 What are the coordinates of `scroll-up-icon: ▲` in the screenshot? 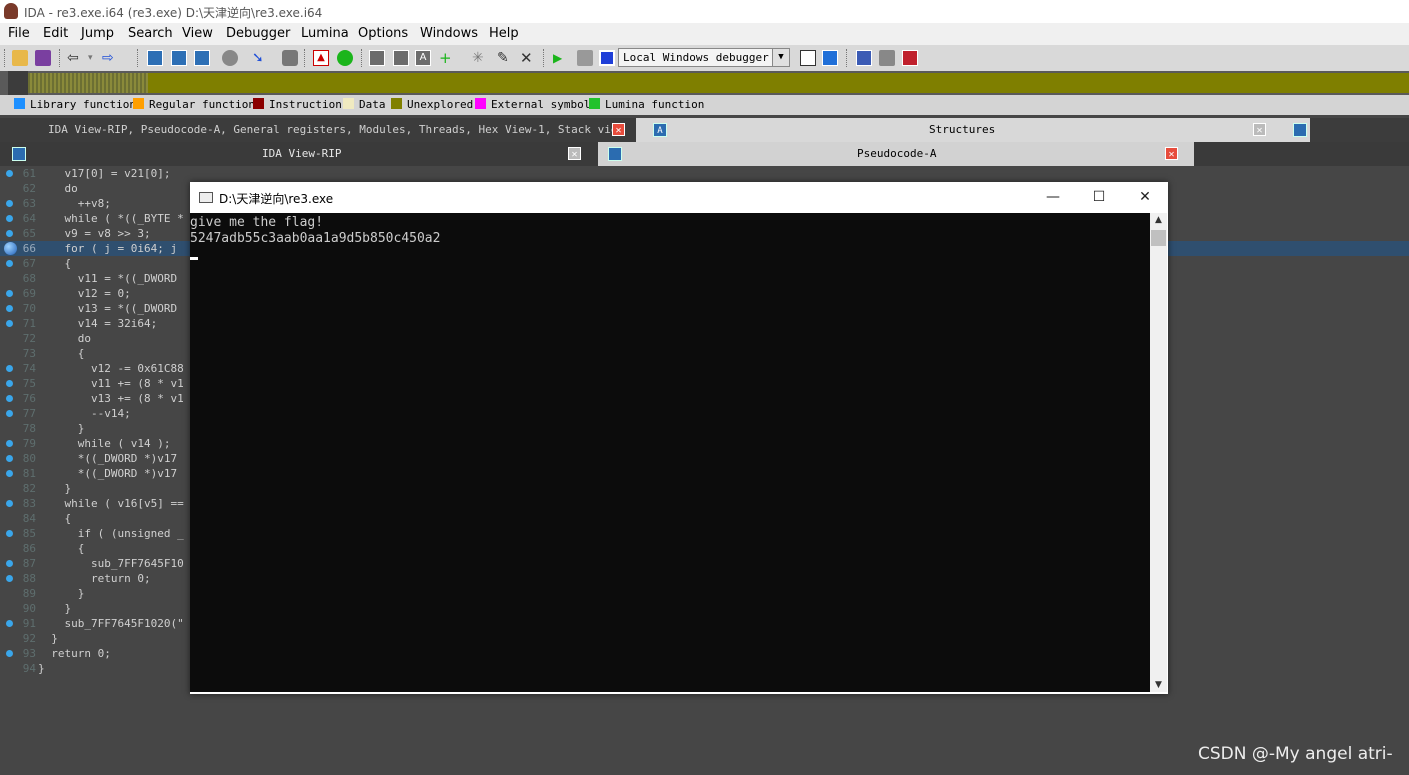 It's located at (1158, 220).